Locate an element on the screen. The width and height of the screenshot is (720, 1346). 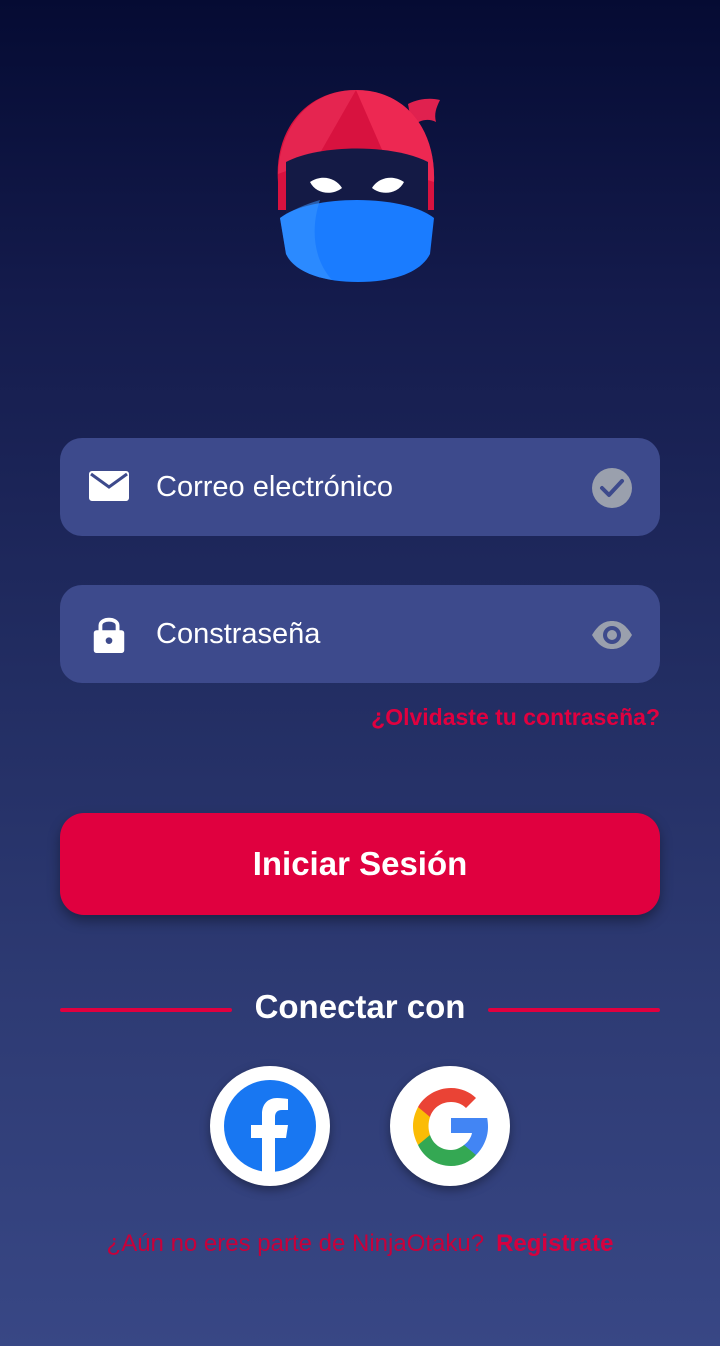
google-login-button is located at coordinates (450, 1126).